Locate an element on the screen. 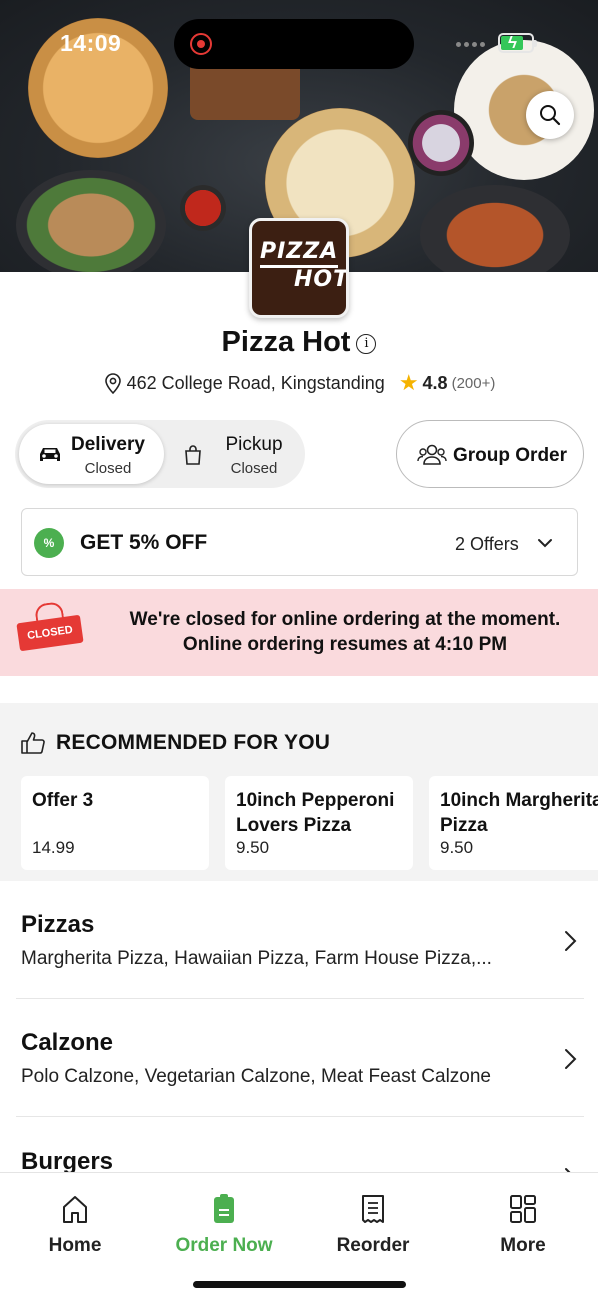 The height and width of the screenshot is (1300, 598). chevron-down-icon is located at coordinates (545, 543).